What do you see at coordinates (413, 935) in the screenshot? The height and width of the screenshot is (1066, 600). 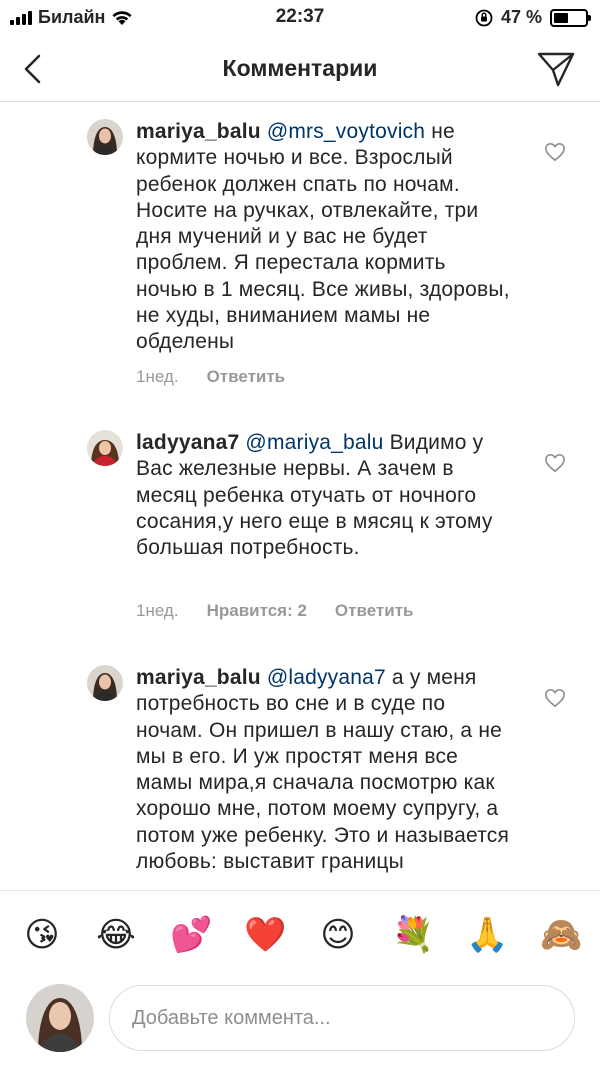 I see `emoji-bouquet-button: 💐` at bounding box center [413, 935].